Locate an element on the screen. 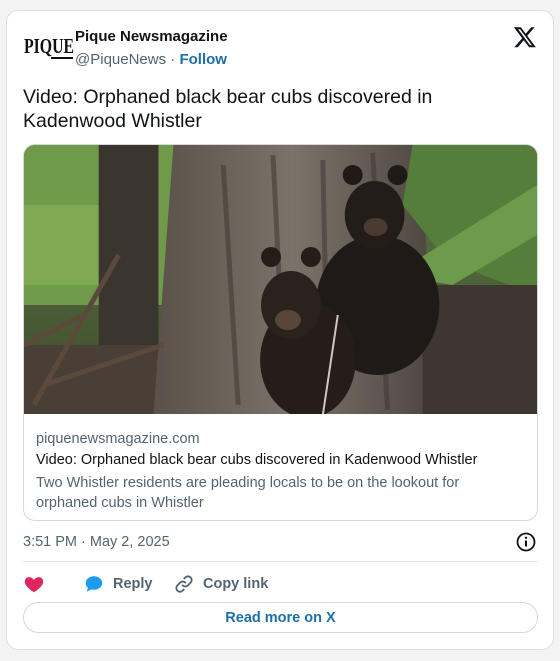 This screenshot has height=661, width=560. info-icon is located at coordinates (526, 542).